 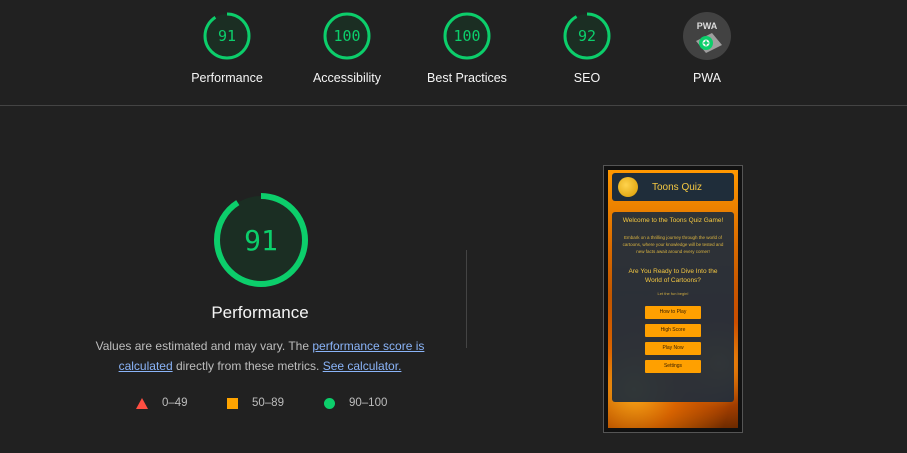 I want to click on performance-main-score: 91, so click(x=261, y=240).